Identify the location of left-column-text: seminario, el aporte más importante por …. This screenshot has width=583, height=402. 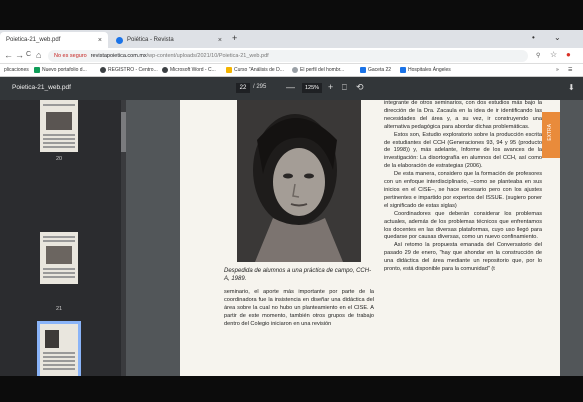
(299, 308).